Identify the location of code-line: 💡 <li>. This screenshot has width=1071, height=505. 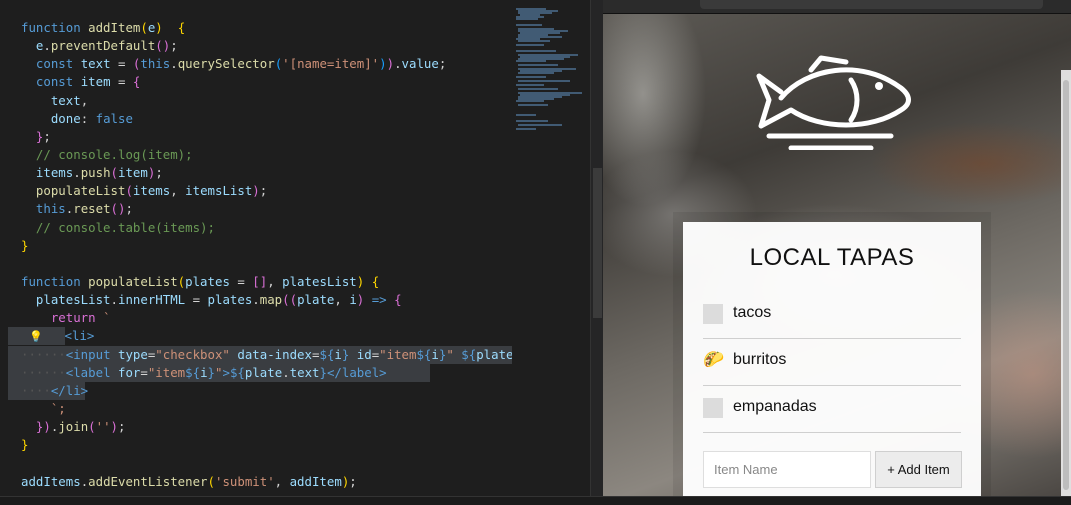
(256, 336).